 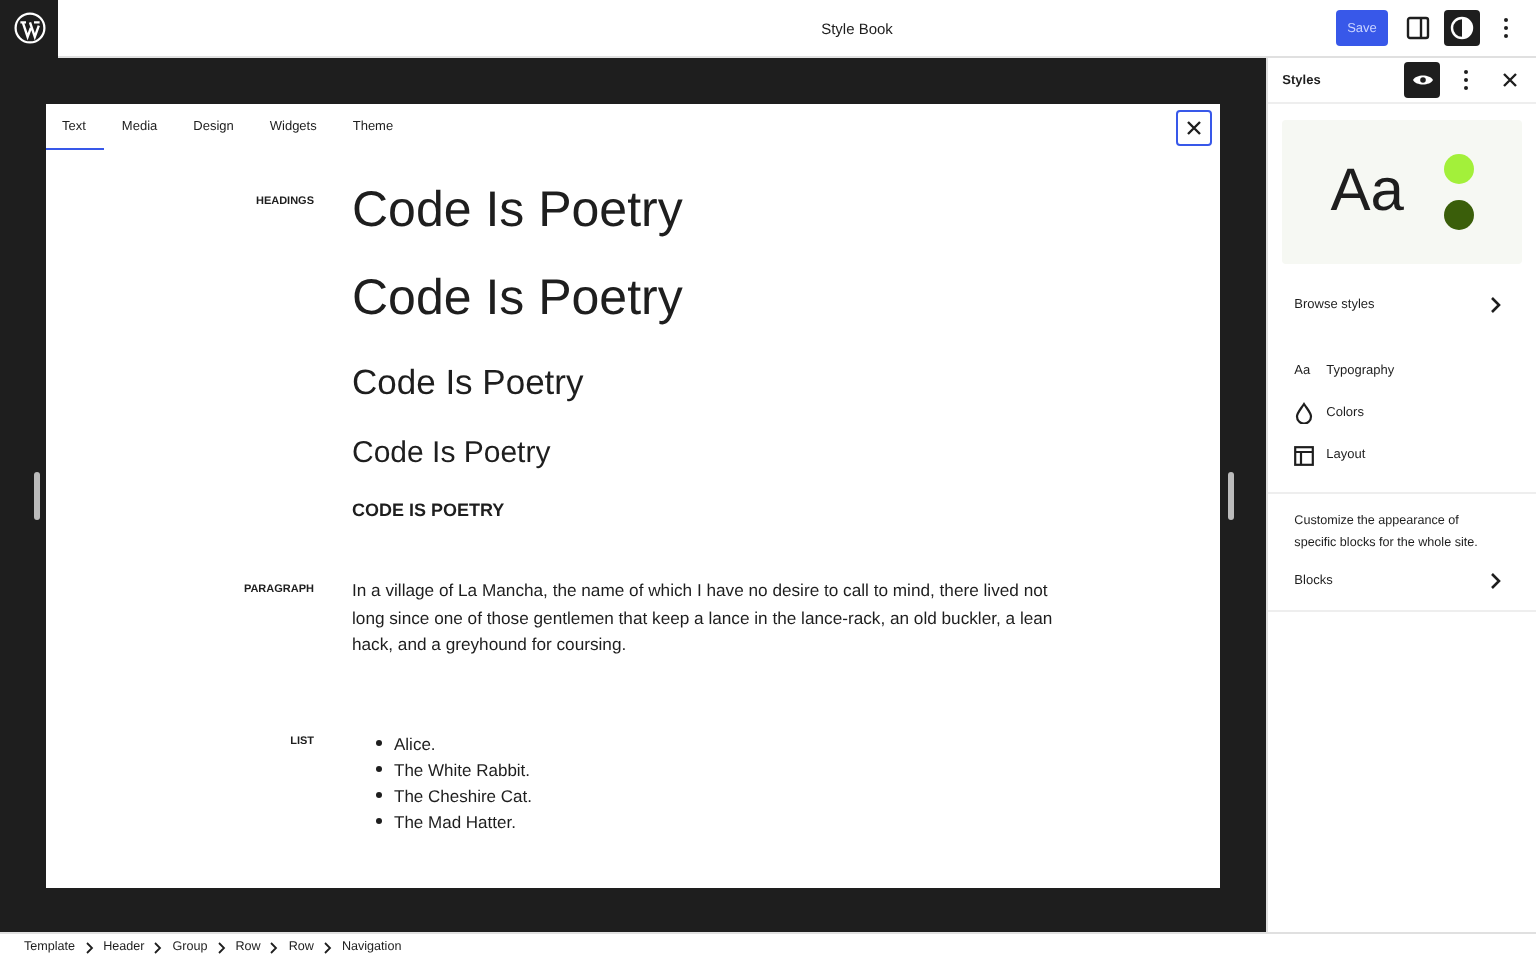 What do you see at coordinates (1304, 413) in the screenshot?
I see `droplet-icon` at bounding box center [1304, 413].